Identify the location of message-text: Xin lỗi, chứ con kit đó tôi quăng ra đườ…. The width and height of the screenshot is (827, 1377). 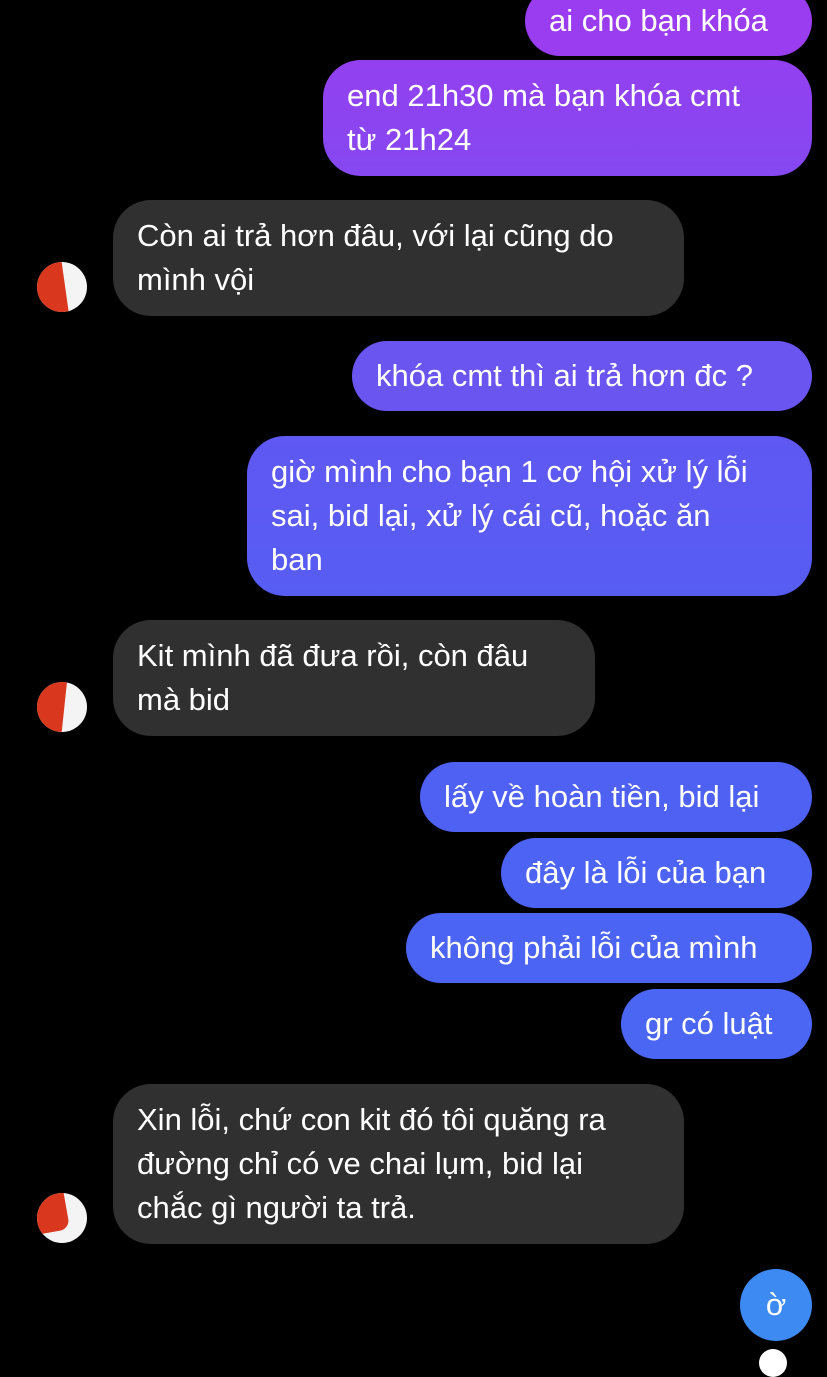
(371, 1163).